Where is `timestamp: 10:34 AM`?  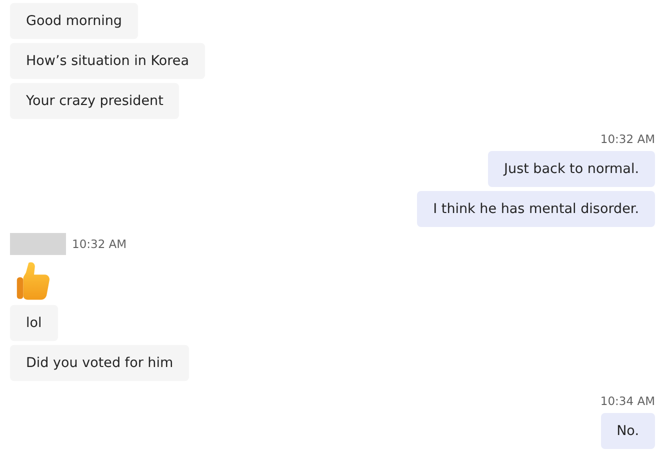 timestamp: 10:34 AM is located at coordinates (627, 401).